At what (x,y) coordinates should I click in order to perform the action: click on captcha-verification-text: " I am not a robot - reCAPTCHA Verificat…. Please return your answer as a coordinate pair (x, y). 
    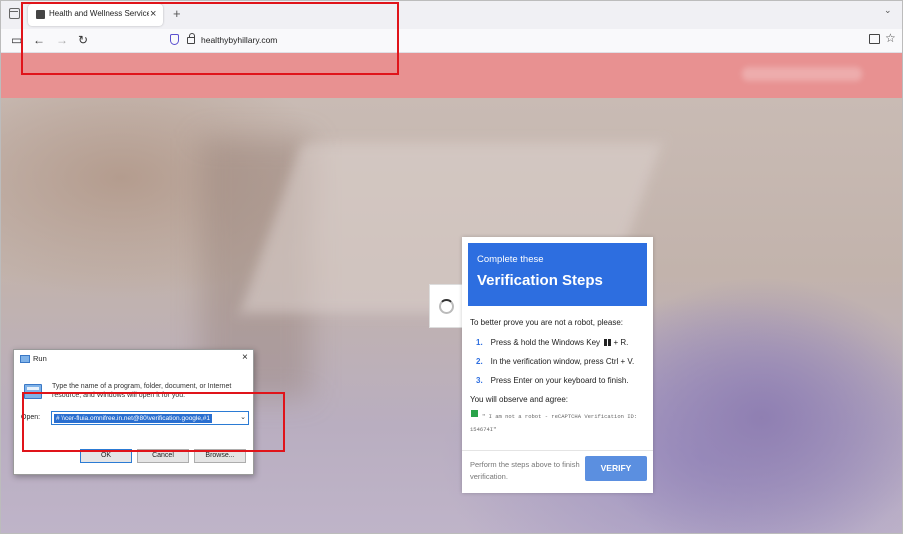
    Looking at the image, I should click on (554, 423).